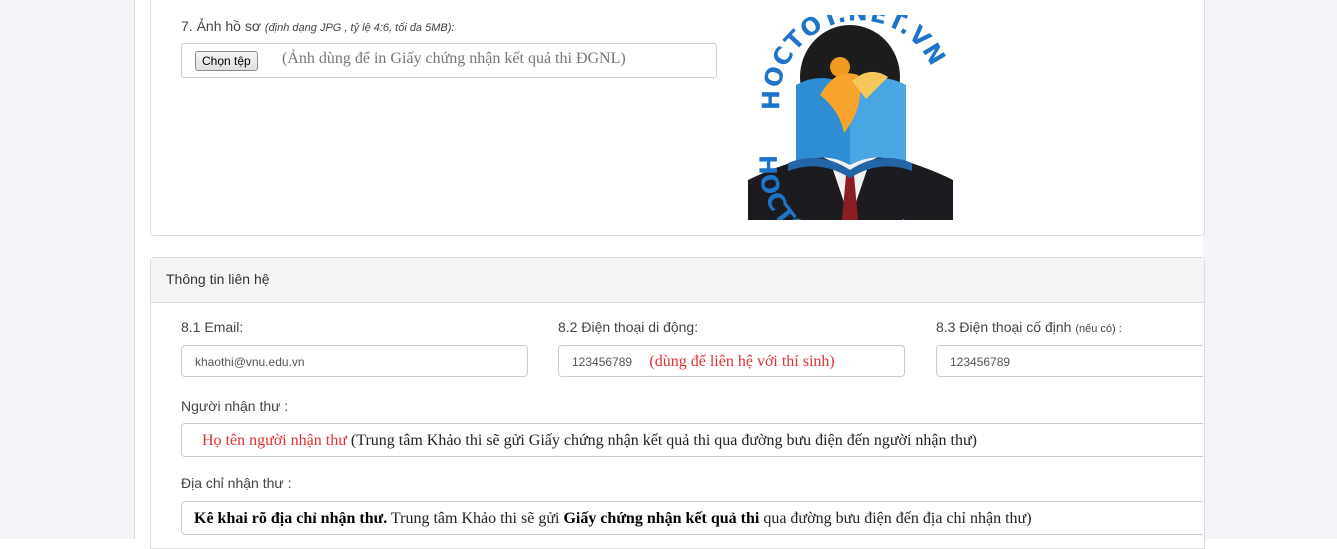 The width and height of the screenshot is (1337, 549). I want to click on page-right-margin, so click(1270, 269).